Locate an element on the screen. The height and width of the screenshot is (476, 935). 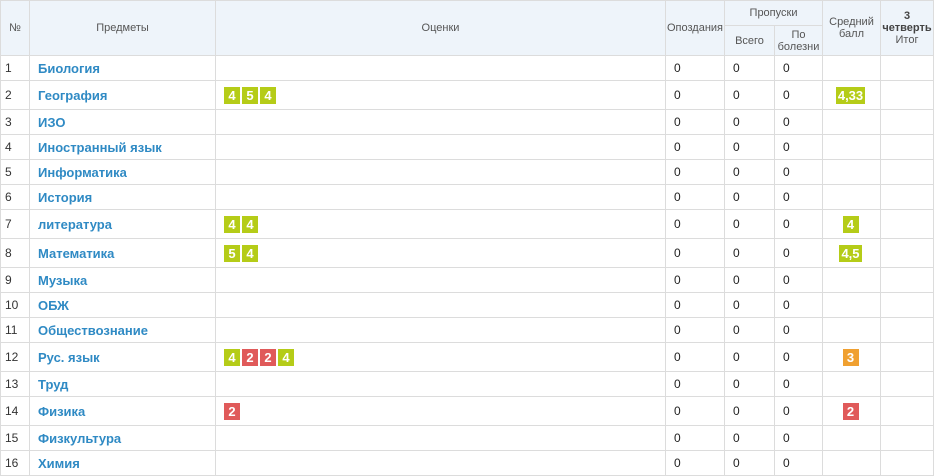
average-cell: 4,5 is located at coordinates (851, 253).